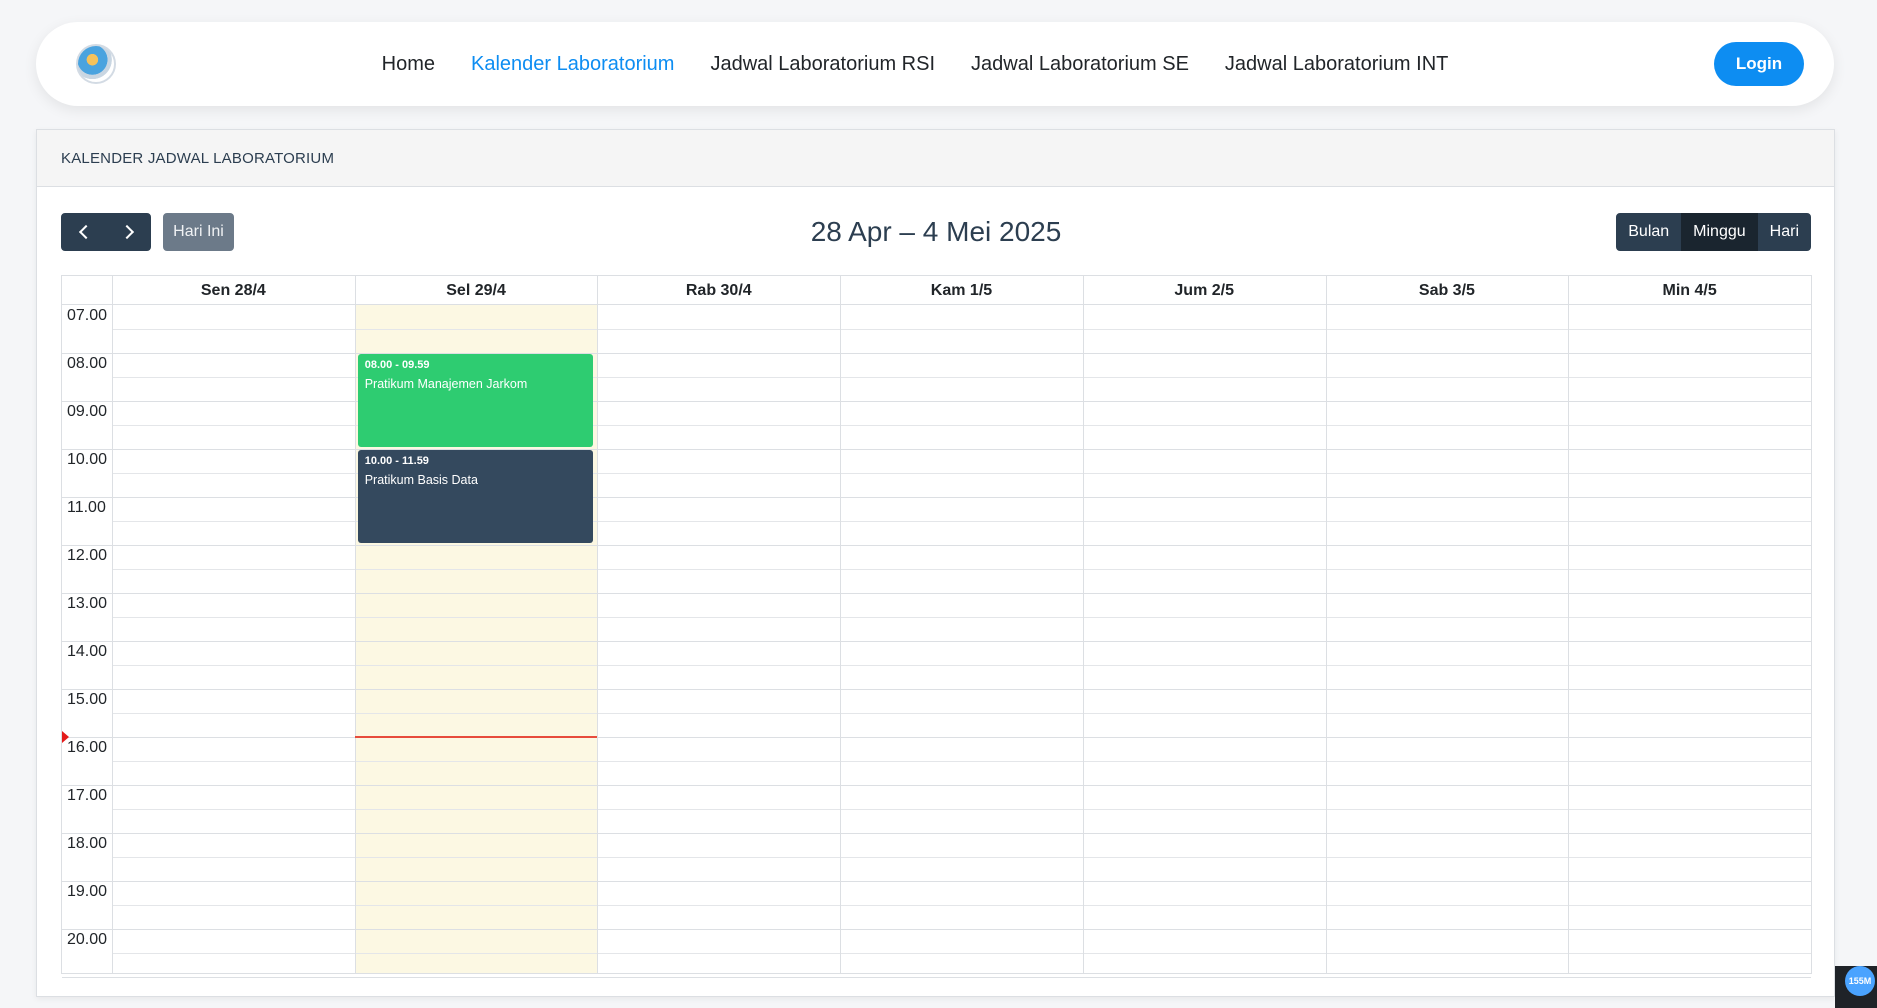 The image size is (1877, 1008). What do you see at coordinates (87, 891) in the screenshot?
I see `time-label: 19.00` at bounding box center [87, 891].